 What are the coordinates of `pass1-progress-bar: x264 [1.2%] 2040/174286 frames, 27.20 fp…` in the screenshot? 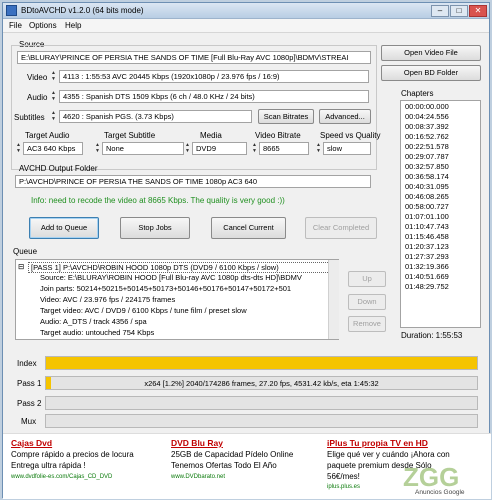 It's located at (261, 383).